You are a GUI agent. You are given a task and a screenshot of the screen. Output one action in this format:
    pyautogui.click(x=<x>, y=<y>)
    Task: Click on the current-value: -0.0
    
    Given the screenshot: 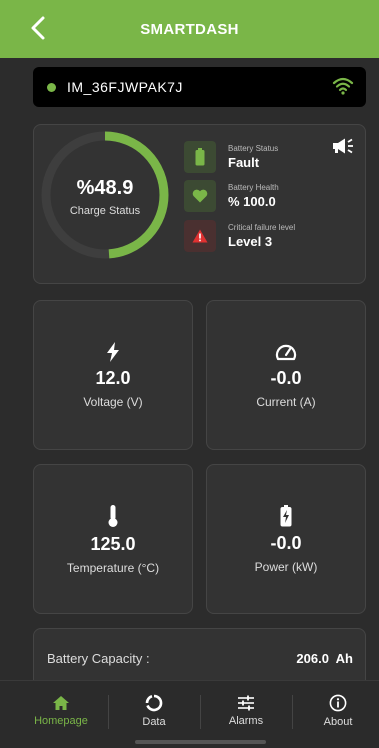 What is the action you would take?
    pyautogui.click(x=286, y=377)
    